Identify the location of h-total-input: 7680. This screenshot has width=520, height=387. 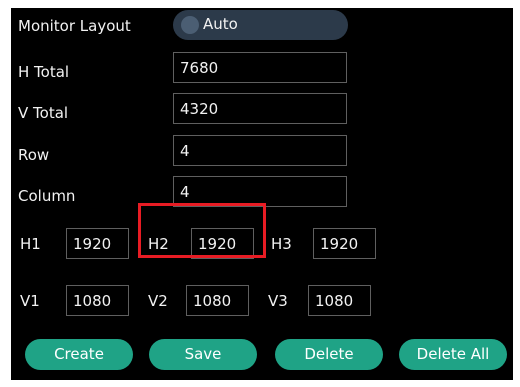
(260, 67).